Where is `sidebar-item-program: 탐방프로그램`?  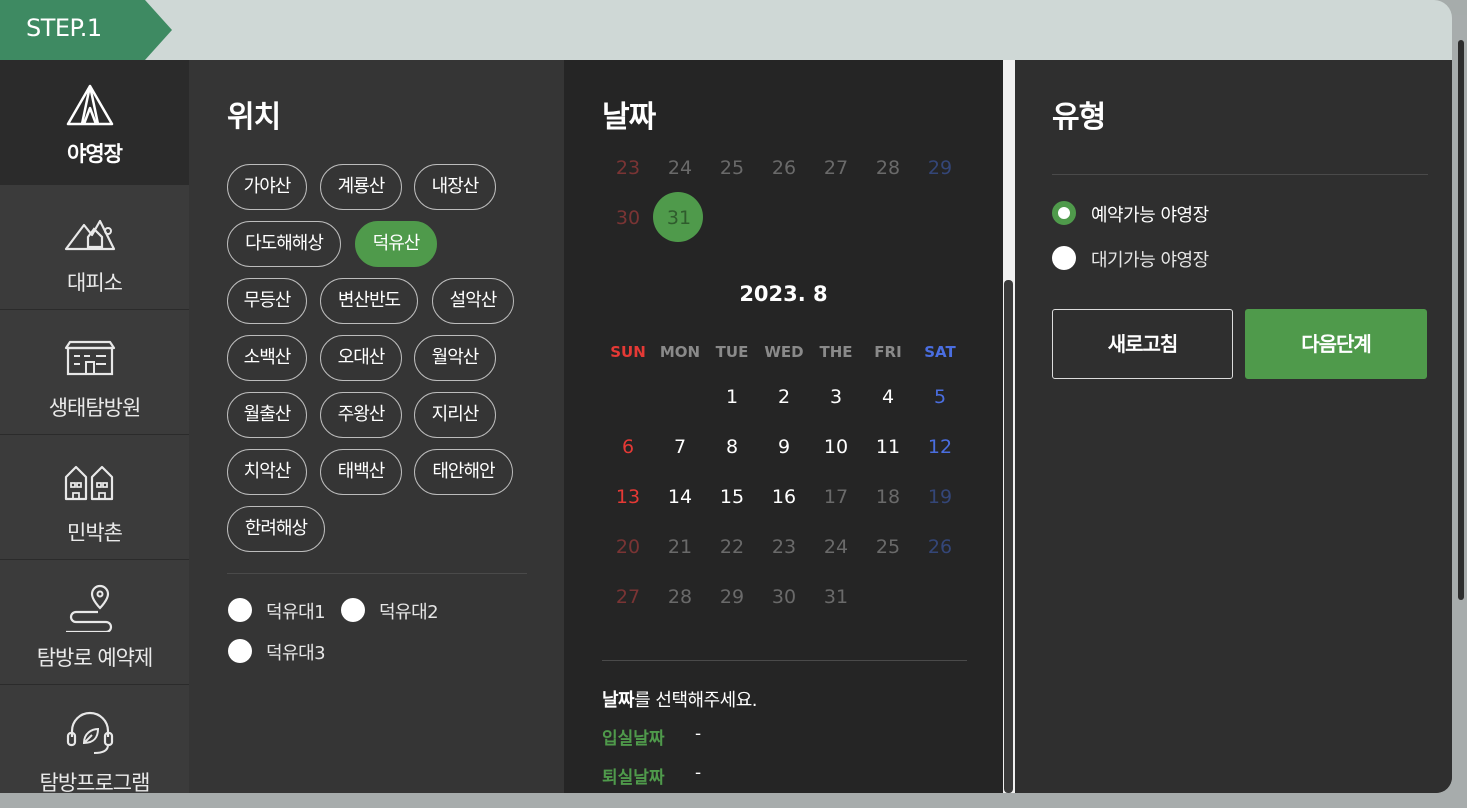
sidebar-item-program: 탐방프로그램 is located at coordinates (94, 739).